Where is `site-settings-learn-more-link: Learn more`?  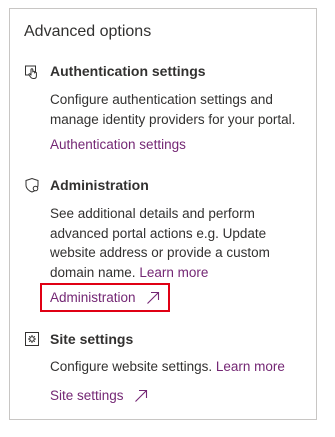 site-settings-learn-more-link: Learn more is located at coordinates (250, 366).